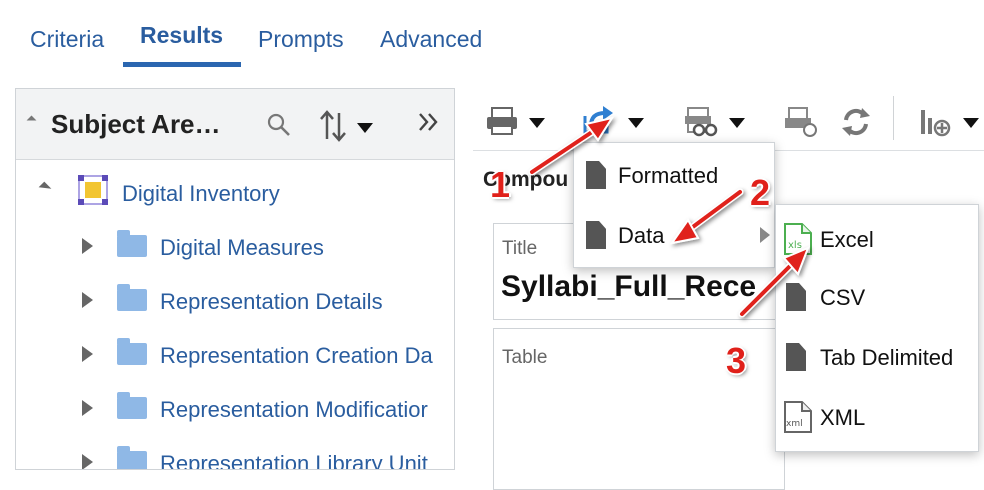  Describe the element at coordinates (843, 417) in the screenshot. I see `menu-item-xml-label: XML` at that location.